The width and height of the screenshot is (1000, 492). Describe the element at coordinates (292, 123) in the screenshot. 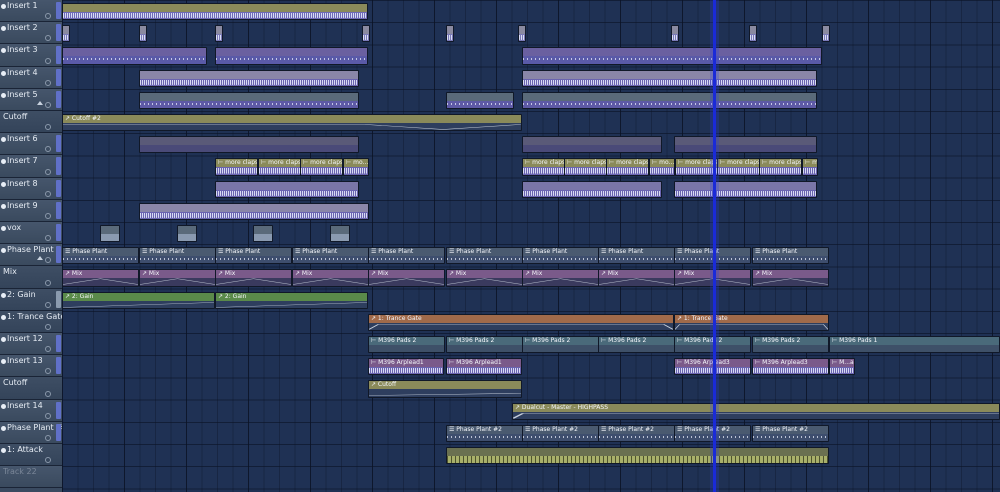

I see `automation-clip: ↗ Cutoff #2` at that location.